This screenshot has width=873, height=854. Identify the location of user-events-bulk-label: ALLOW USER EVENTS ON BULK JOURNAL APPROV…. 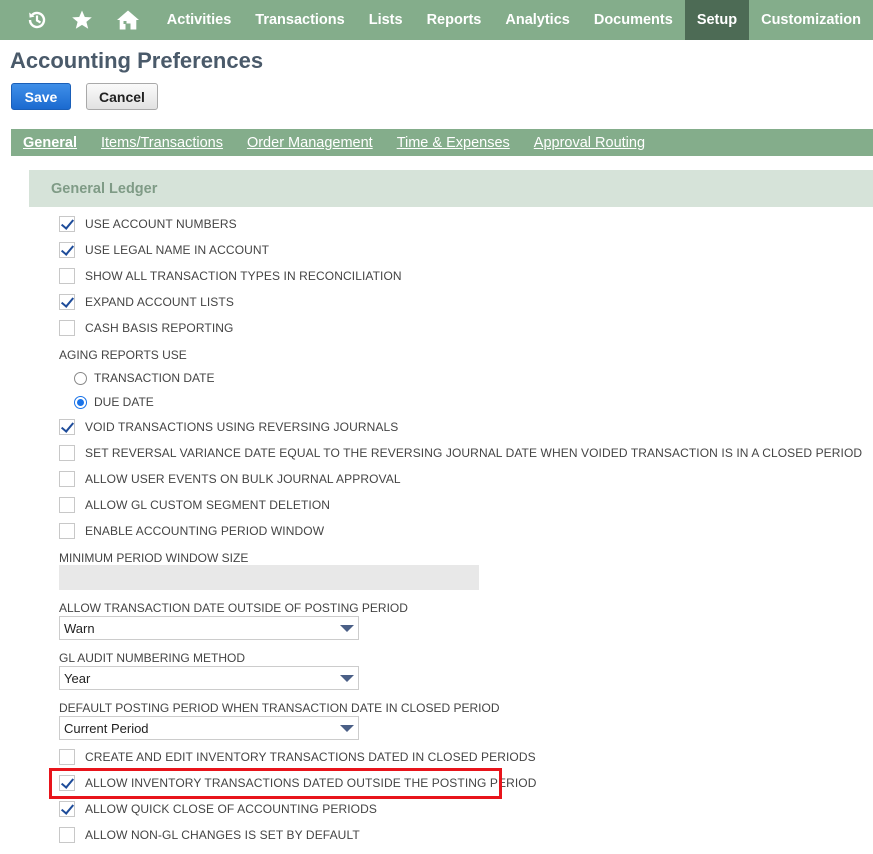
(243, 479).